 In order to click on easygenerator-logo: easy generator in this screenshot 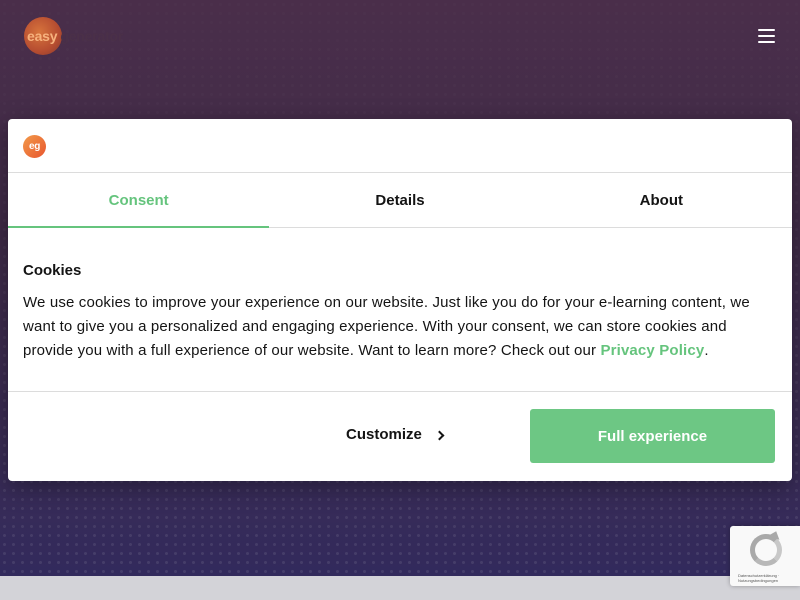, I will do `click(84, 36)`.